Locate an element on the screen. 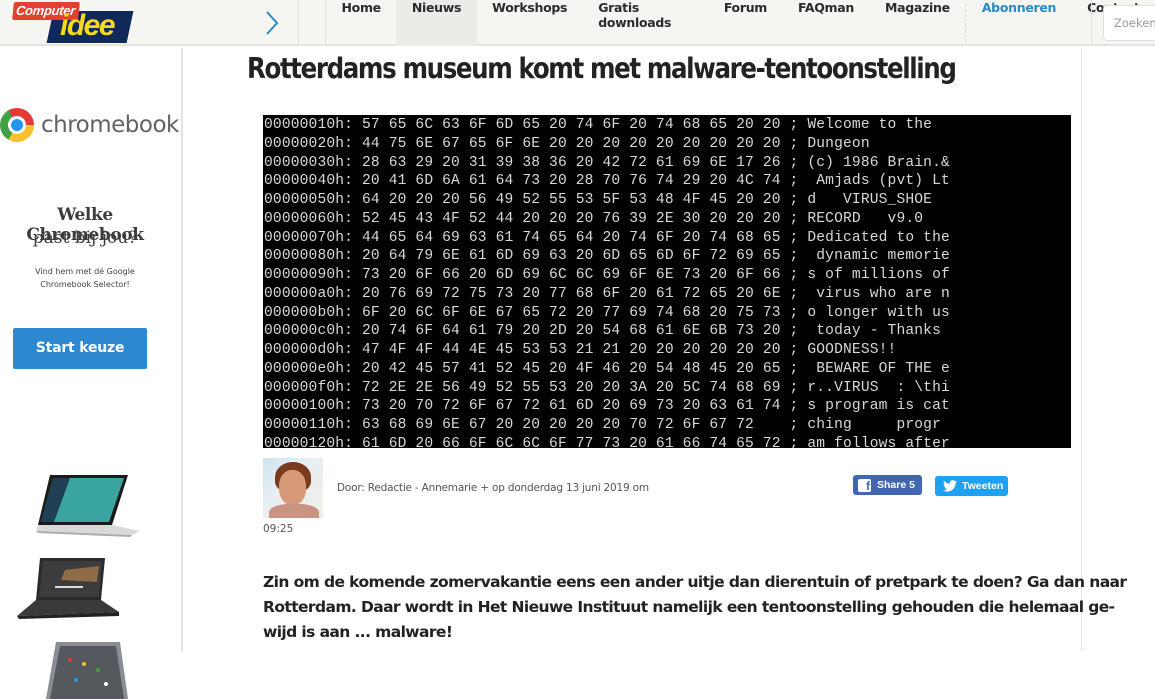 This screenshot has width=1155, height=699. nav-item-forum: Forum is located at coordinates (745, 23).